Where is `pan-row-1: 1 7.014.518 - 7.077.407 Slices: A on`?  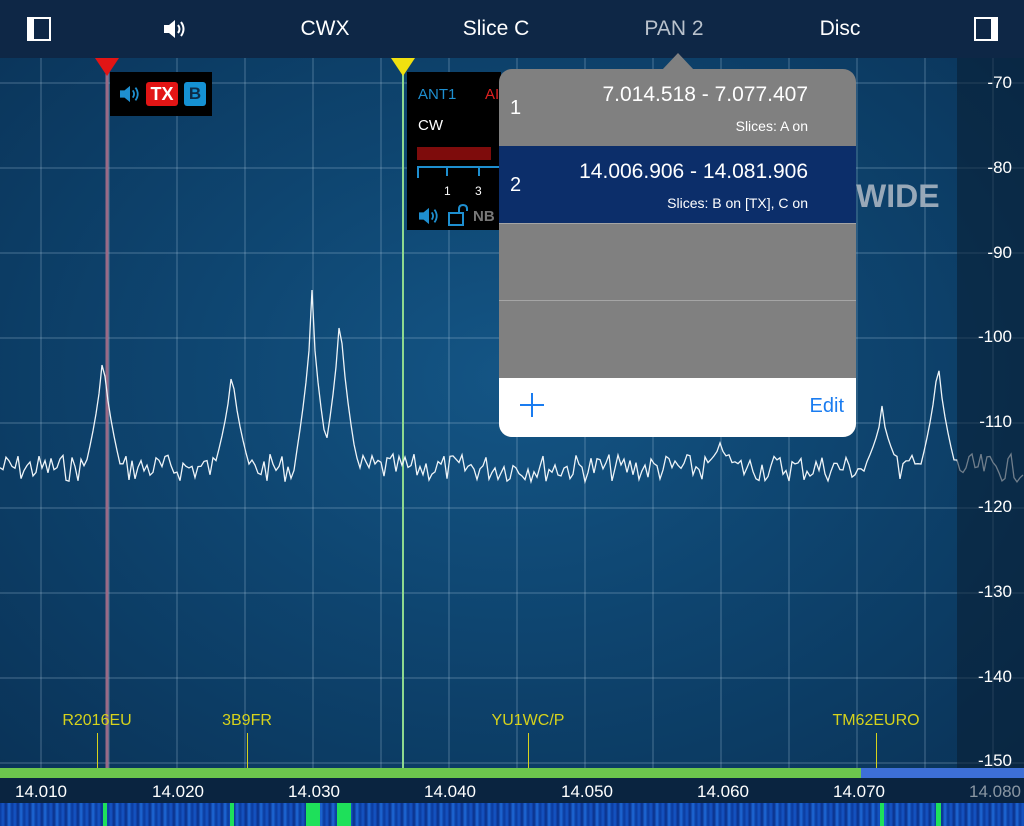
pan-row-1: 1 7.014.518 - 7.077.407 Slices: A on is located at coordinates (677, 107).